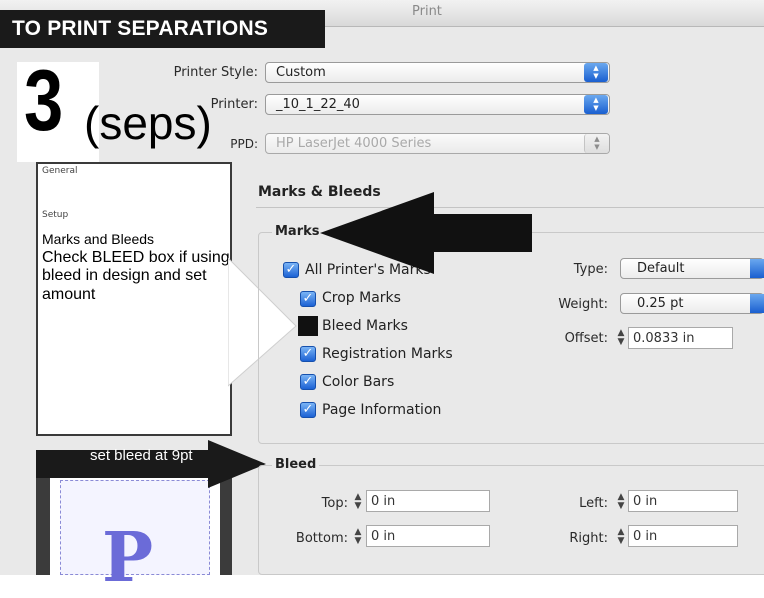  I want to click on type-popup: Default, so click(692, 268).